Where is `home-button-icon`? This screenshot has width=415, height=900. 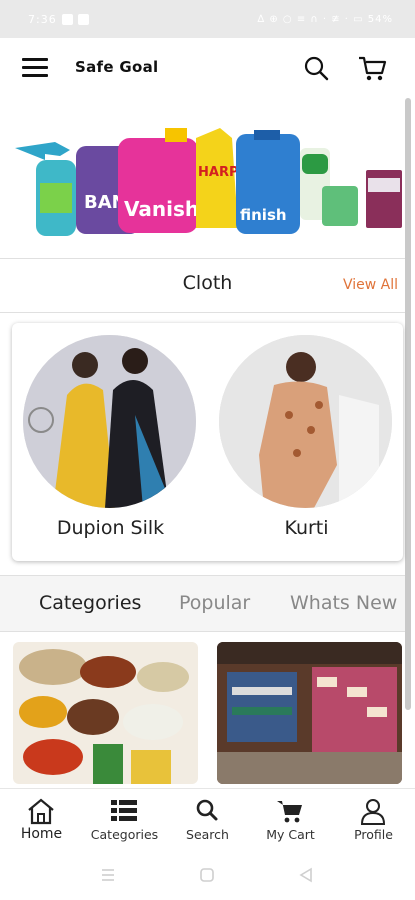 home-button-icon is located at coordinates (207, 875).